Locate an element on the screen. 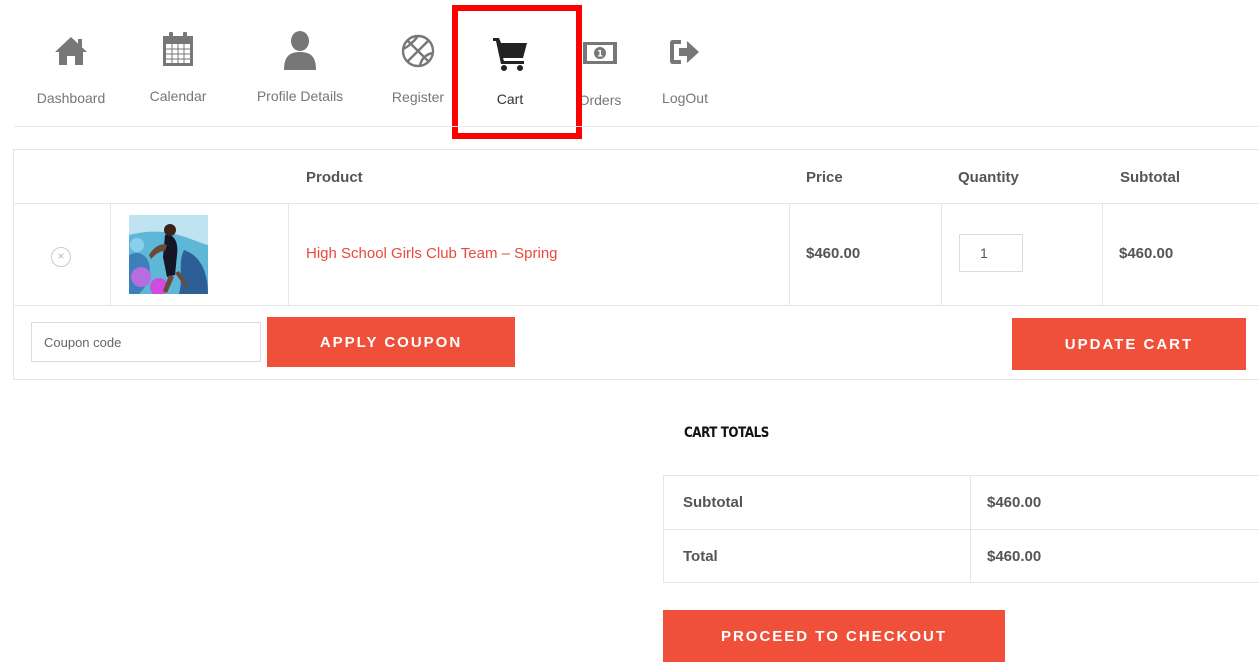 This screenshot has height=662, width=1259. nav-divider is located at coordinates (636, 126).